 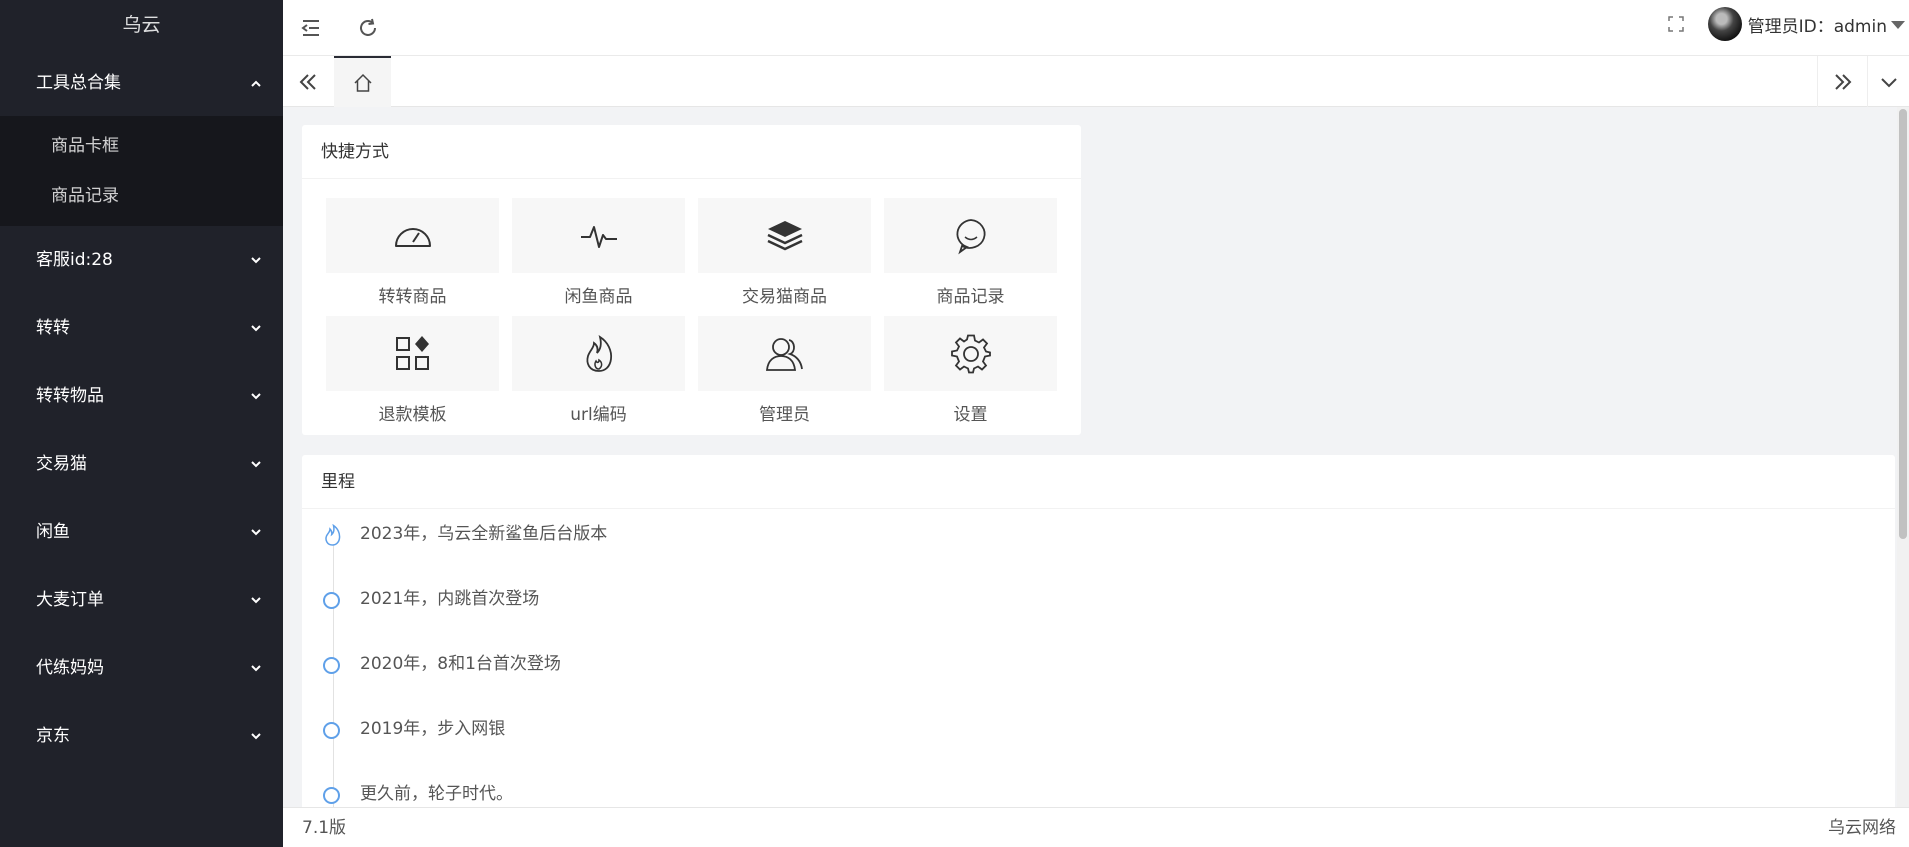 I want to click on fullscreen-icon, so click(x=1676, y=24).